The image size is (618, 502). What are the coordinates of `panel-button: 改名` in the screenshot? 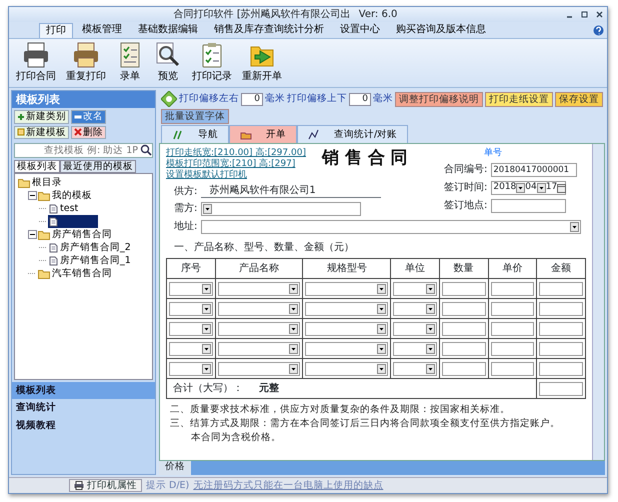 It's located at (88, 117).